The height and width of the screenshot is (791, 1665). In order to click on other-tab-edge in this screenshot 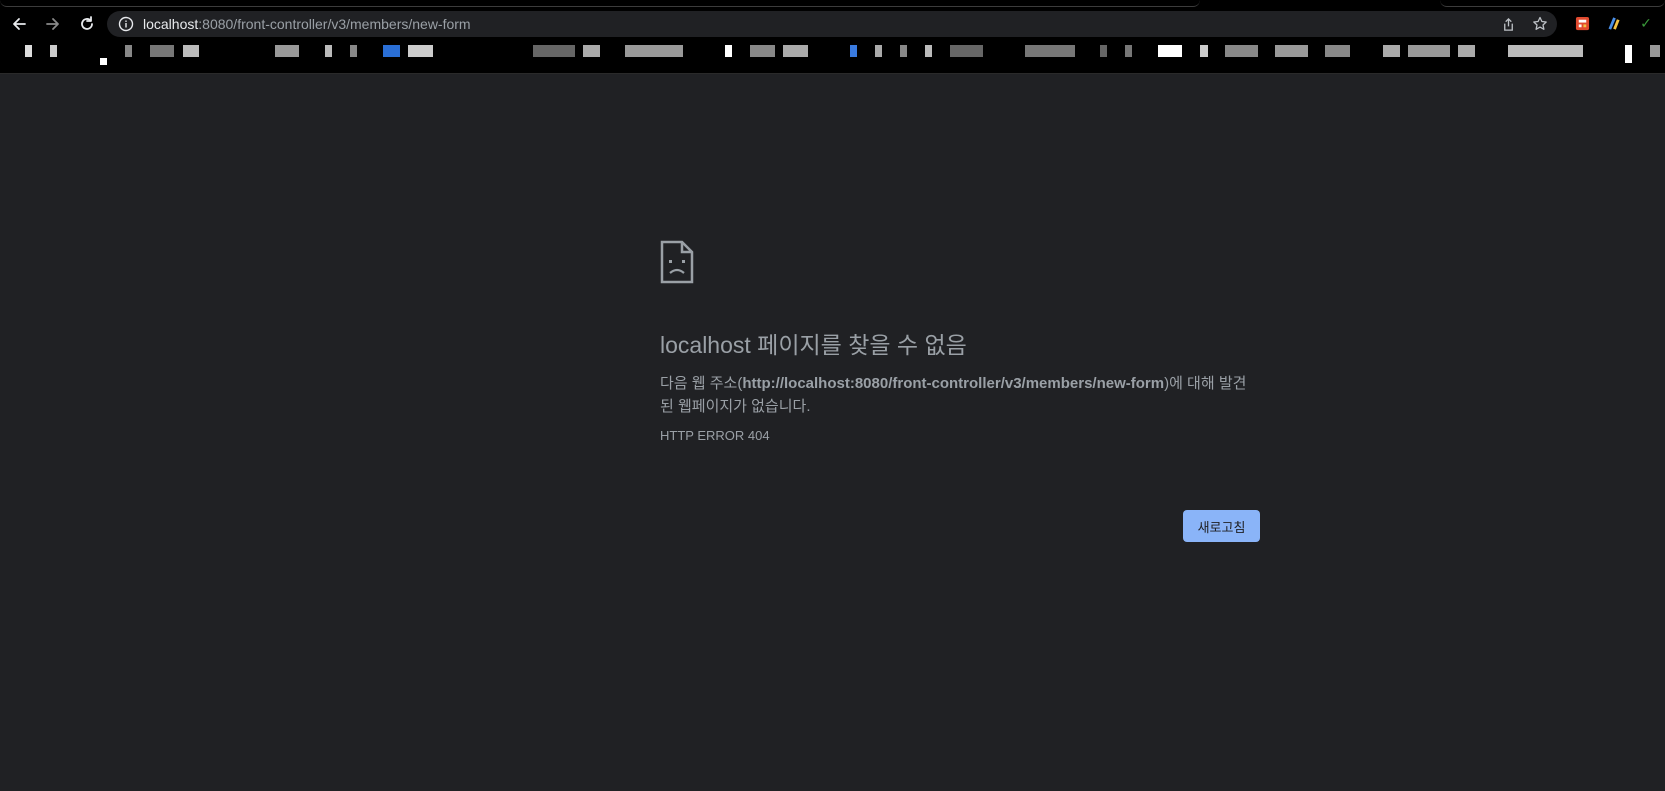, I will do `click(1552, 3)`.